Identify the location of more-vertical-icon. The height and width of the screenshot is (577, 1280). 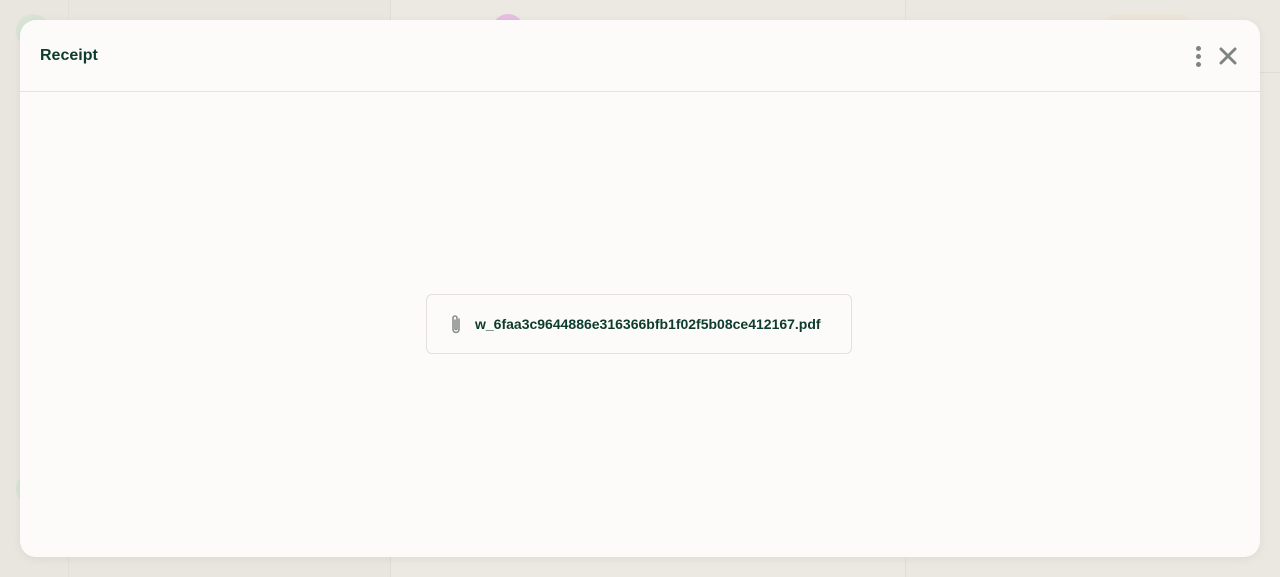
(1198, 48).